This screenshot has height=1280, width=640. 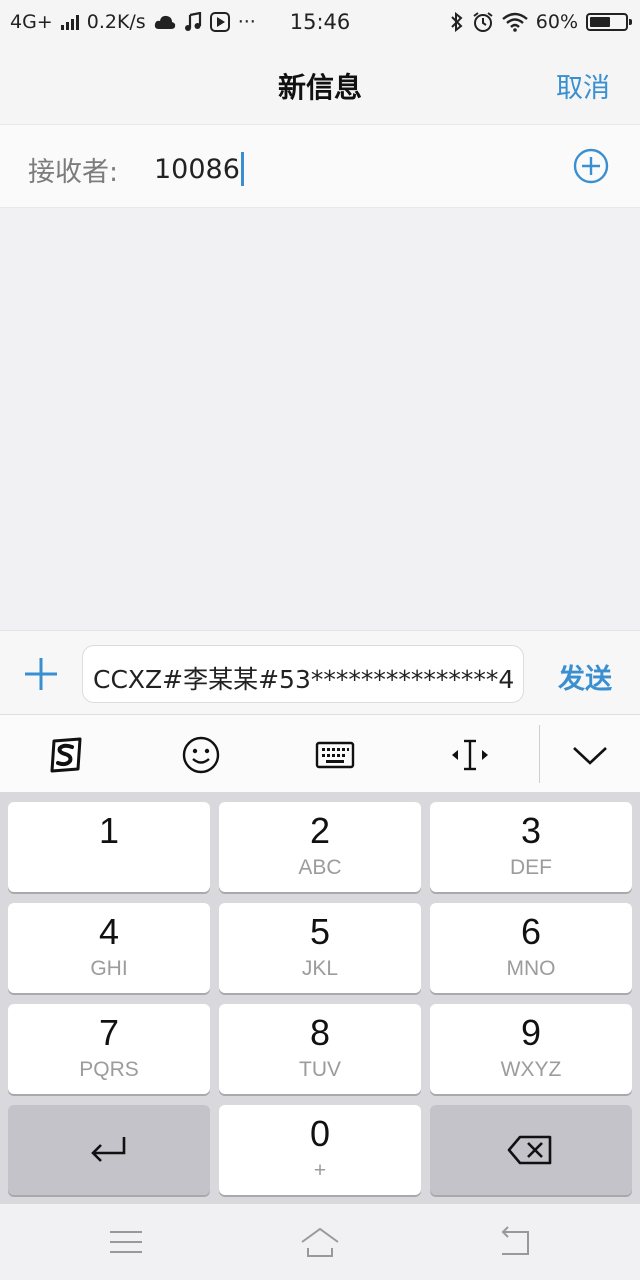 What do you see at coordinates (539, 754) in the screenshot?
I see `toolbar-divider` at bounding box center [539, 754].